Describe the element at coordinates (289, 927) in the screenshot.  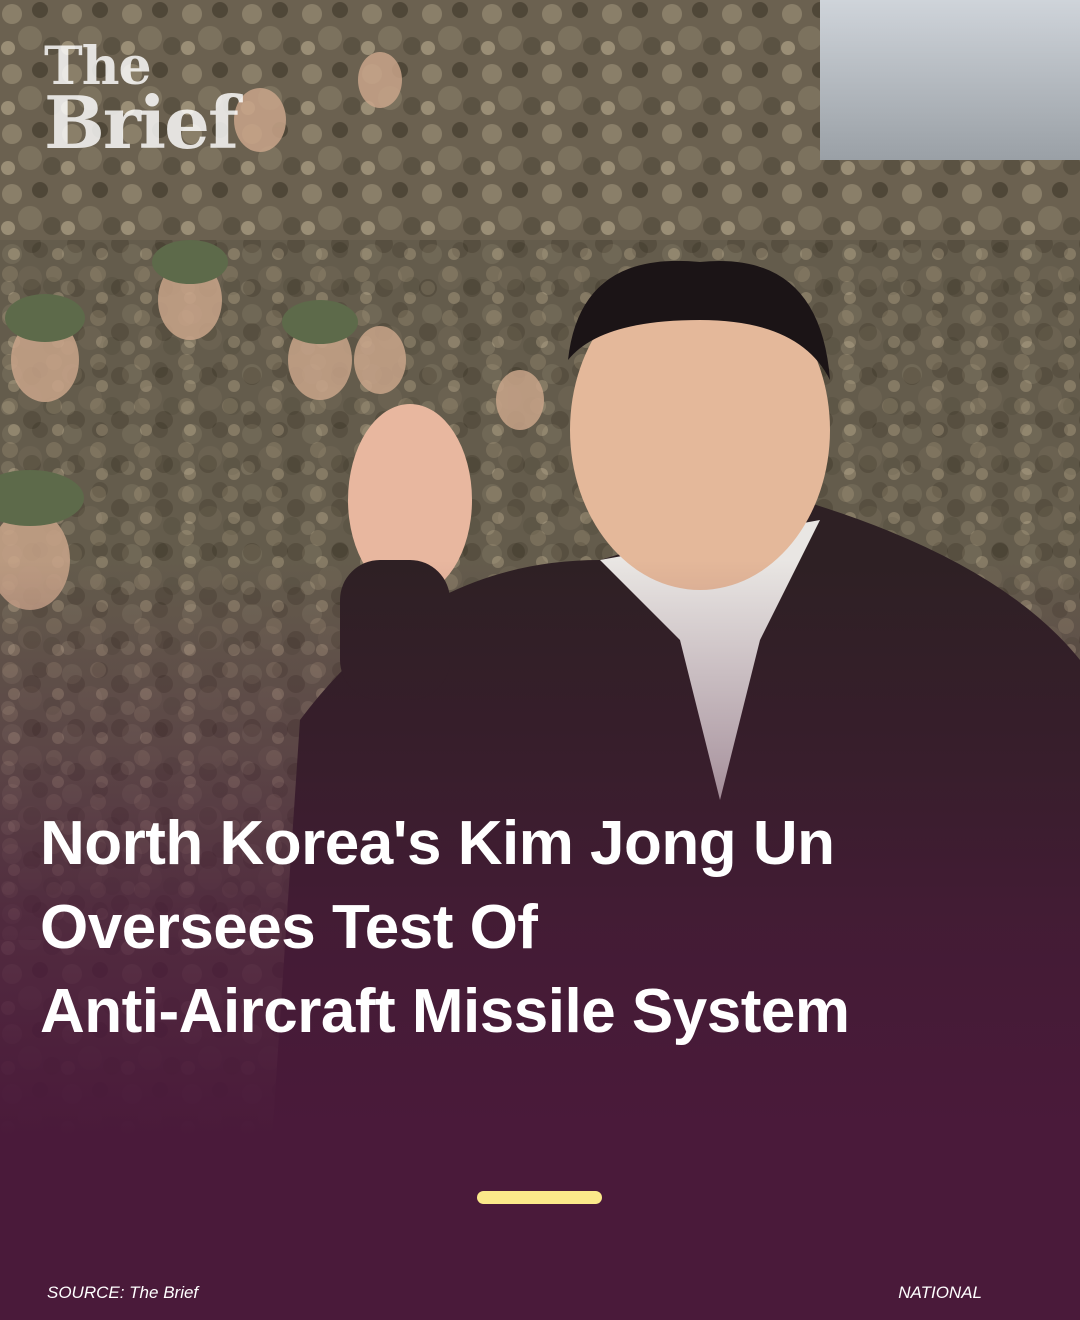
I see `headline-line-2: Oversees Test Of` at that location.